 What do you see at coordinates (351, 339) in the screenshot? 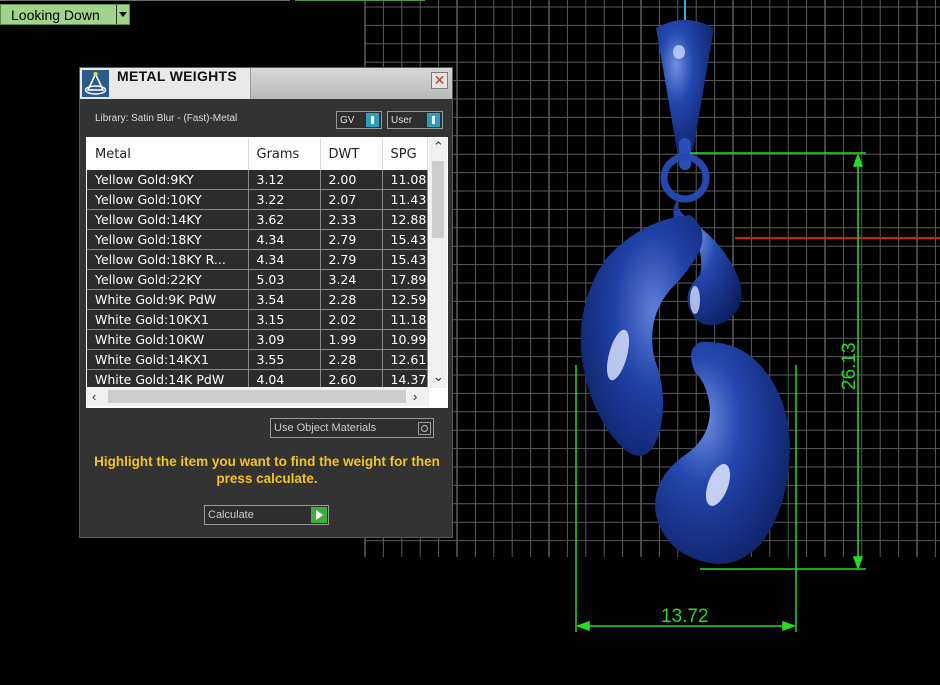
I see `table-cell: 1.99` at bounding box center [351, 339].